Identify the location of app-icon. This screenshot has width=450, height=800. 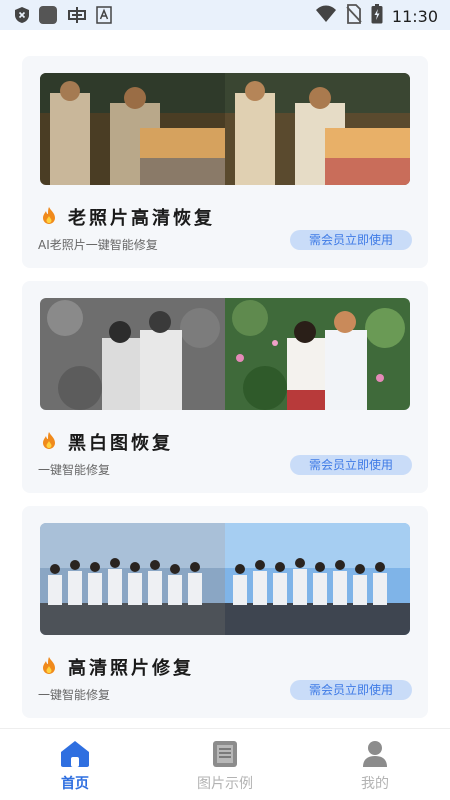
(77, 17).